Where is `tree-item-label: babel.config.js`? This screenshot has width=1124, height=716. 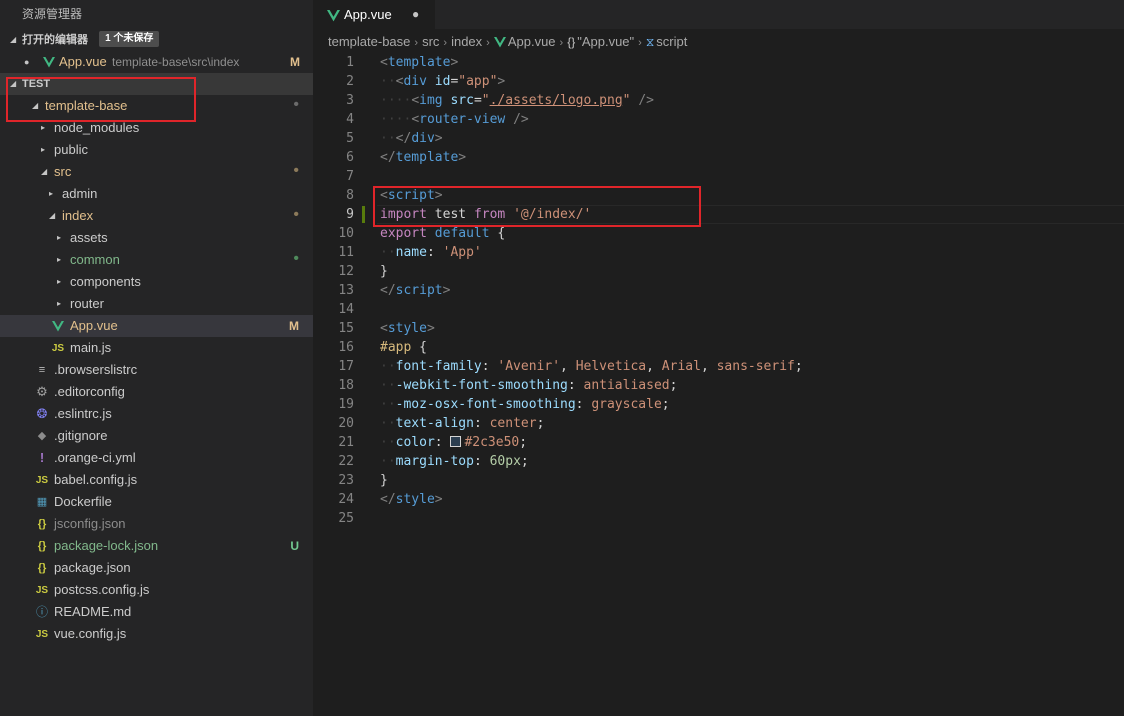
tree-item-label: babel.config.js is located at coordinates (96, 479).